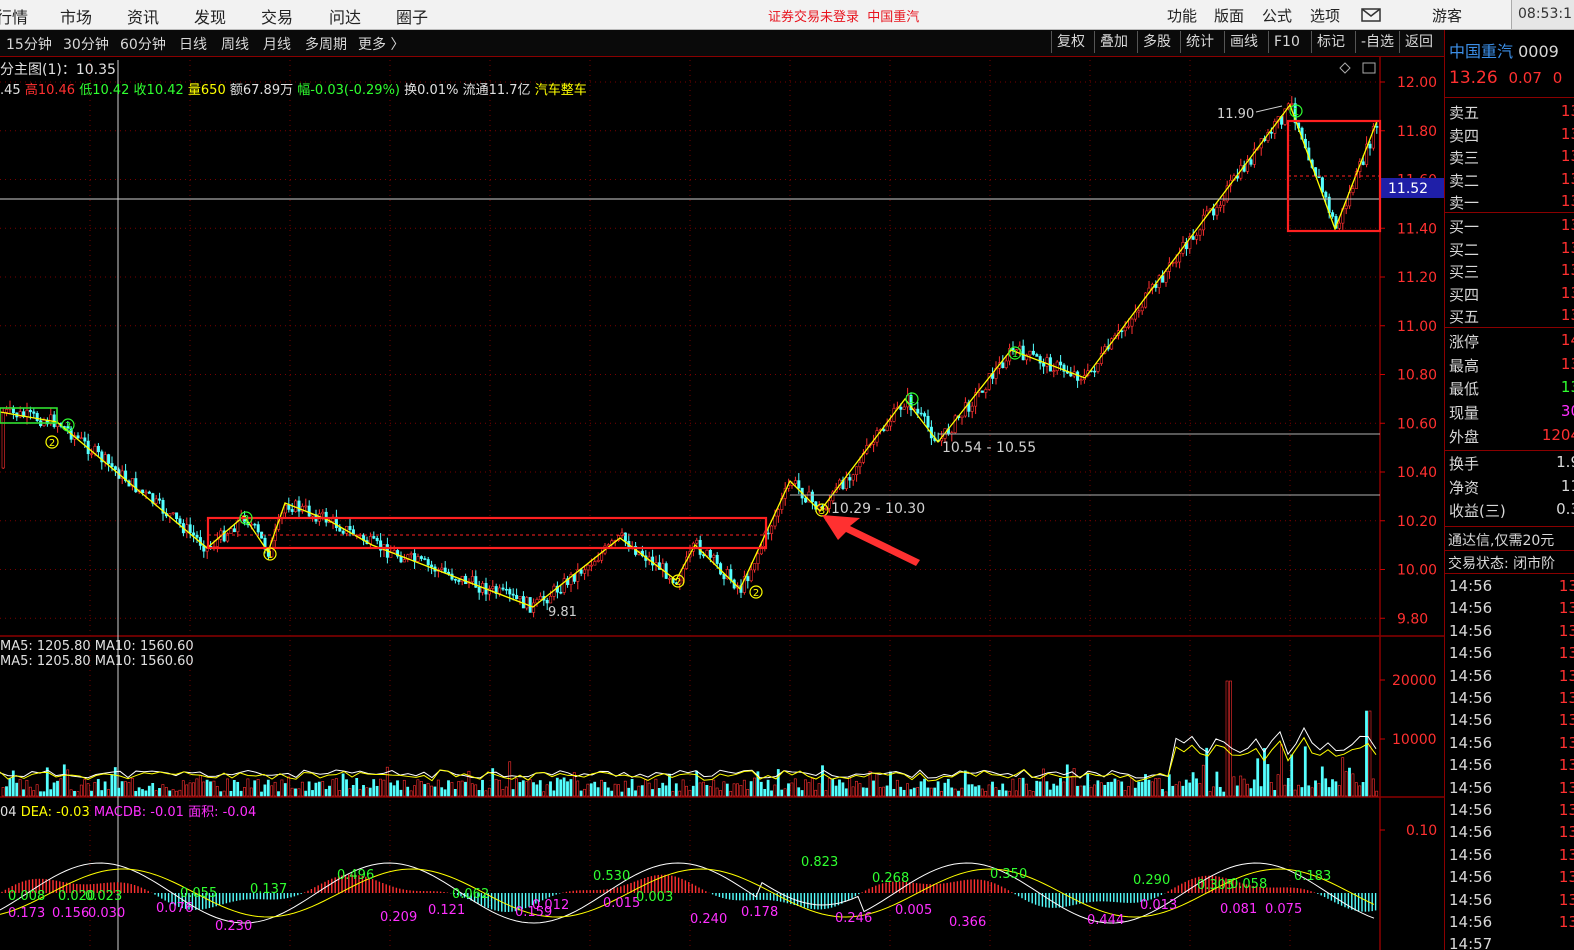 Image resolution: width=1574 pixels, height=950 pixels. I want to click on menu-layout: 版面, so click(1229, 15).